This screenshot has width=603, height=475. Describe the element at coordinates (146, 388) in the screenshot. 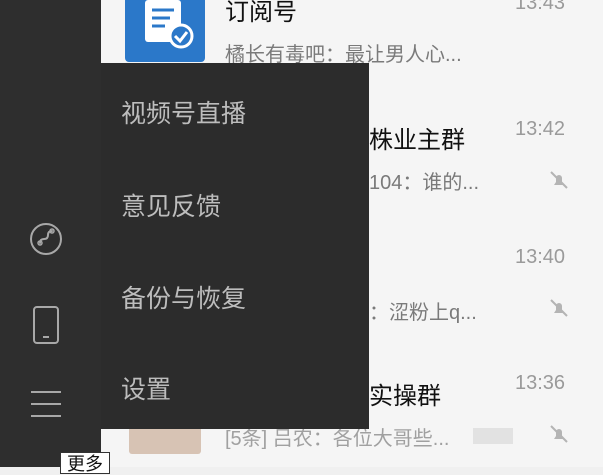

I see `menu-item-settings: 设置` at that location.